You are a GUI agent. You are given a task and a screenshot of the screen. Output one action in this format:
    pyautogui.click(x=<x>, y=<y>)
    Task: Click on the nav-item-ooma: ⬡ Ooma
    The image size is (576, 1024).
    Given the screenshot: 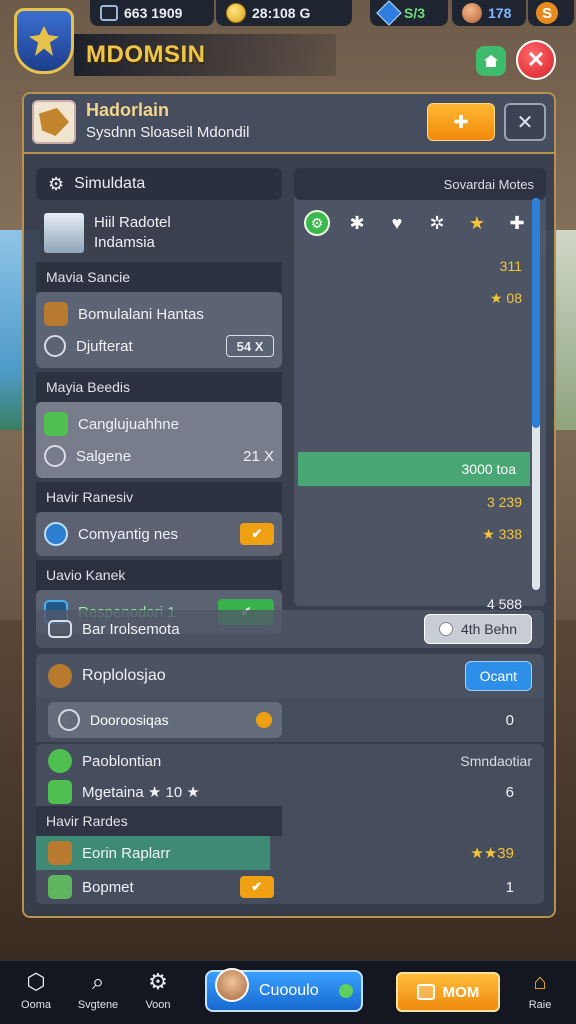 What is the action you would take?
    pyautogui.click(x=36, y=990)
    